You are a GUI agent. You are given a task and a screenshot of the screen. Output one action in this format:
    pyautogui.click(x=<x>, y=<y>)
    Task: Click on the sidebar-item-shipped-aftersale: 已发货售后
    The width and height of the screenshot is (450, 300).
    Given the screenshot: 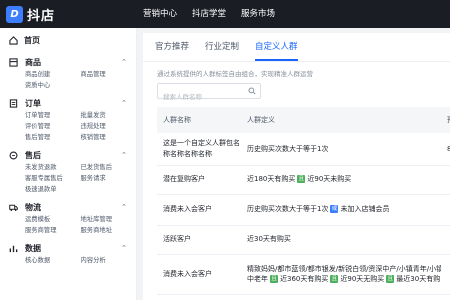 What is the action you would take?
    pyautogui.click(x=109, y=167)
    